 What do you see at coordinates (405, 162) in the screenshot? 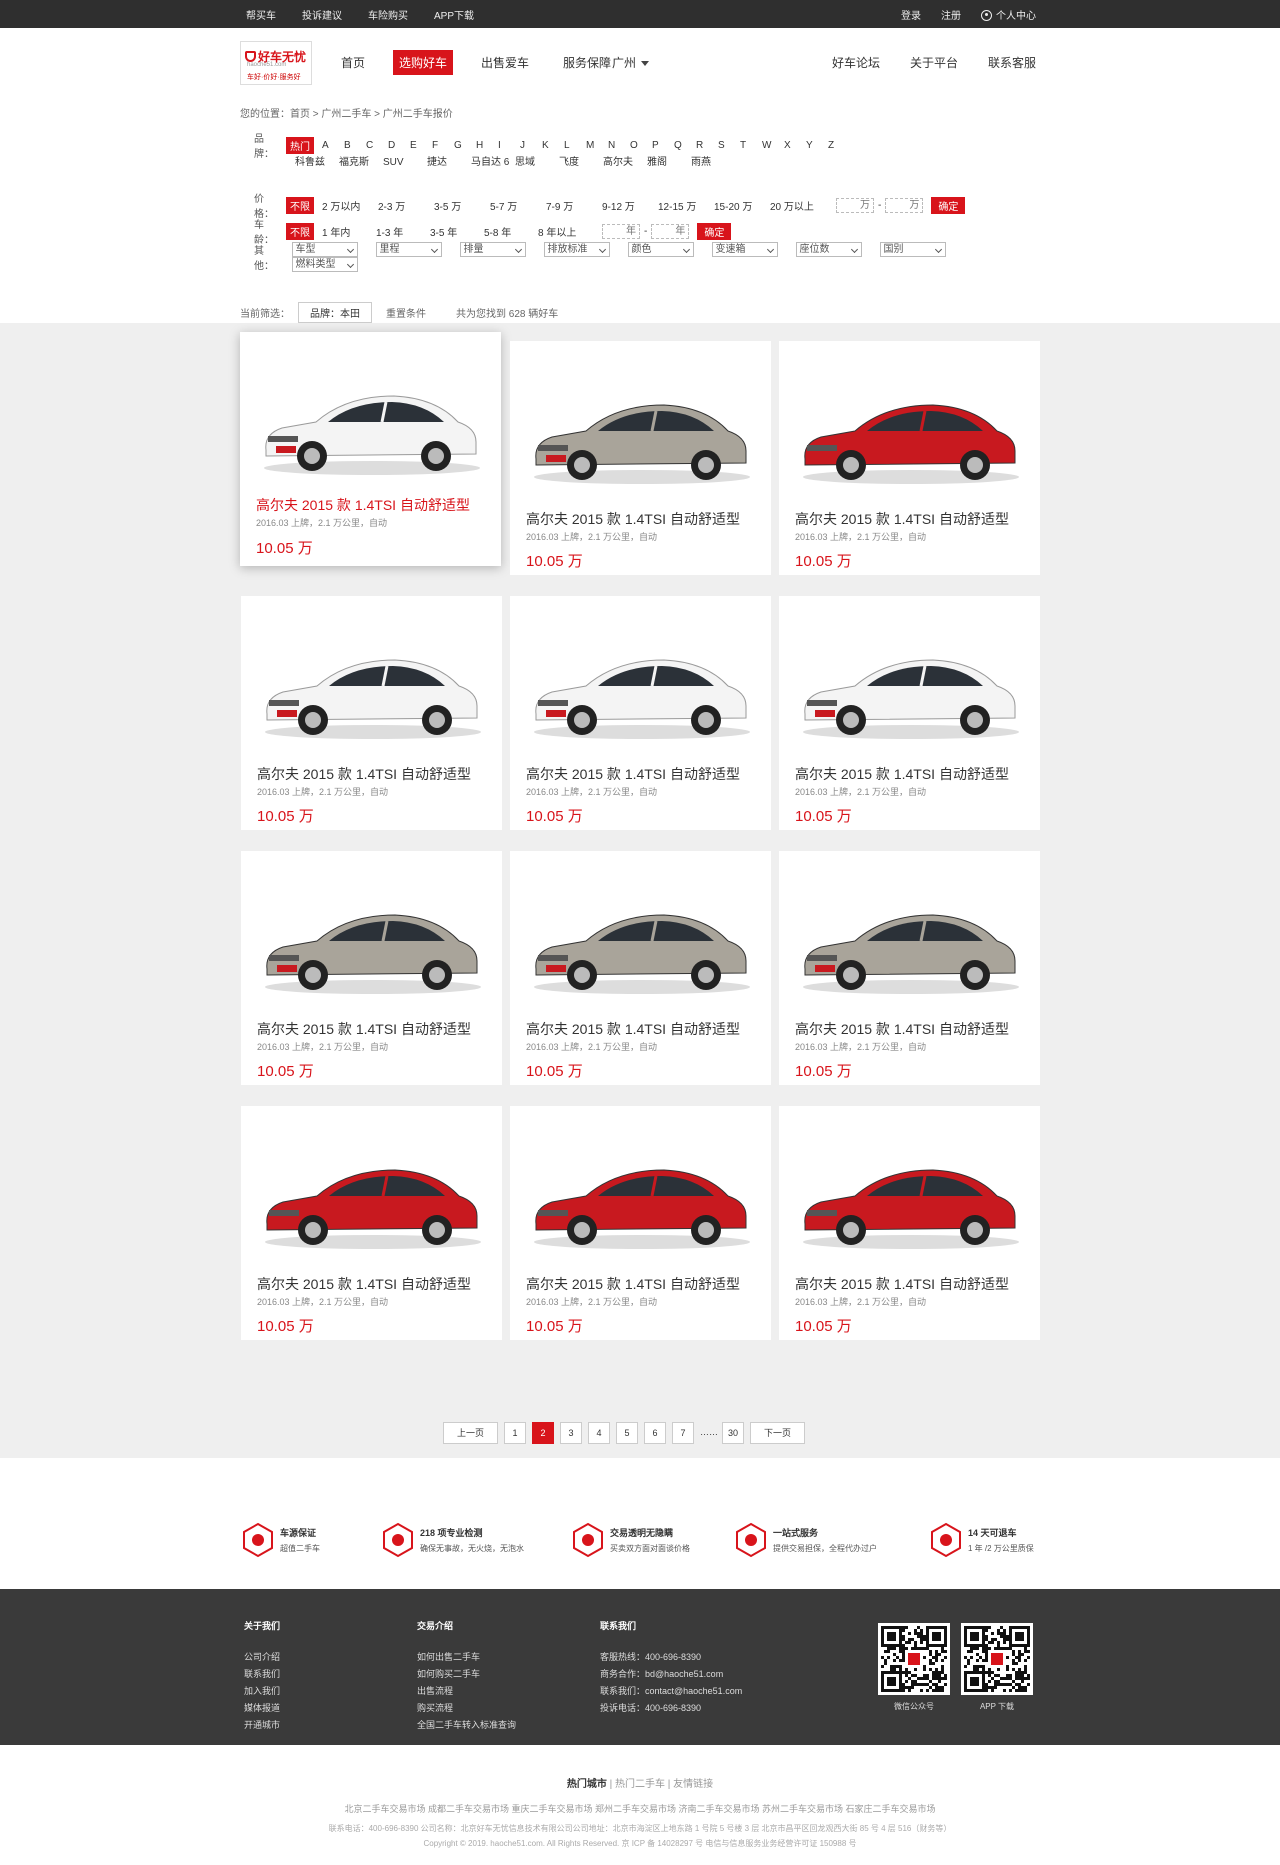
I see `brand-option: SUV` at bounding box center [405, 162].